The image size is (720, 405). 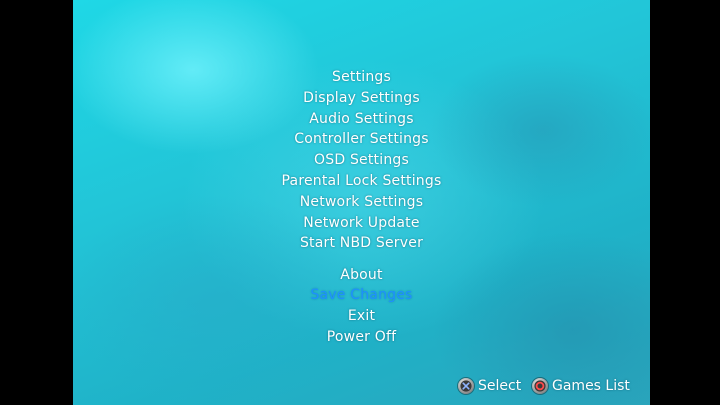 What do you see at coordinates (361, 160) in the screenshot?
I see `menu-item-osd-settings: OSD Settings` at bounding box center [361, 160].